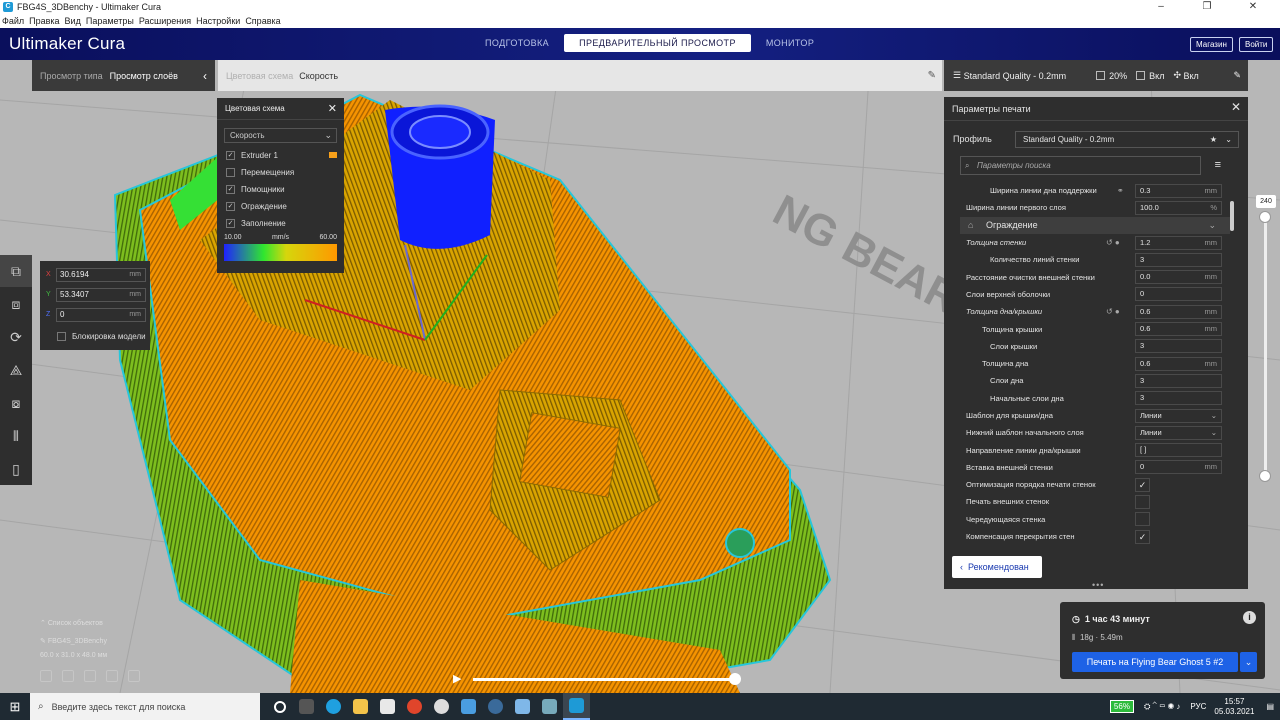 Image resolution: width=1280 pixels, height=720 pixels. What do you see at coordinates (1178, 277) in the screenshot?
I see `setting-input: 0.0 mm` at bounding box center [1178, 277].